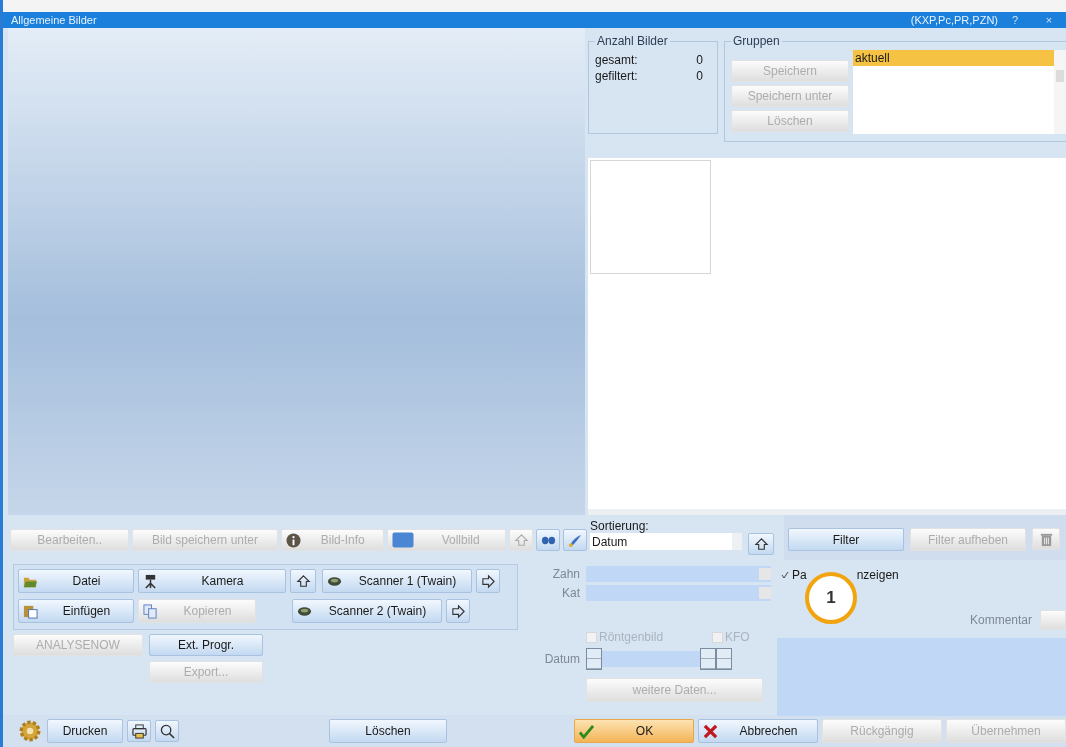 The image size is (1066, 747). Describe the element at coordinates (565, 574) in the screenshot. I see `field-label: Zahn` at that location.